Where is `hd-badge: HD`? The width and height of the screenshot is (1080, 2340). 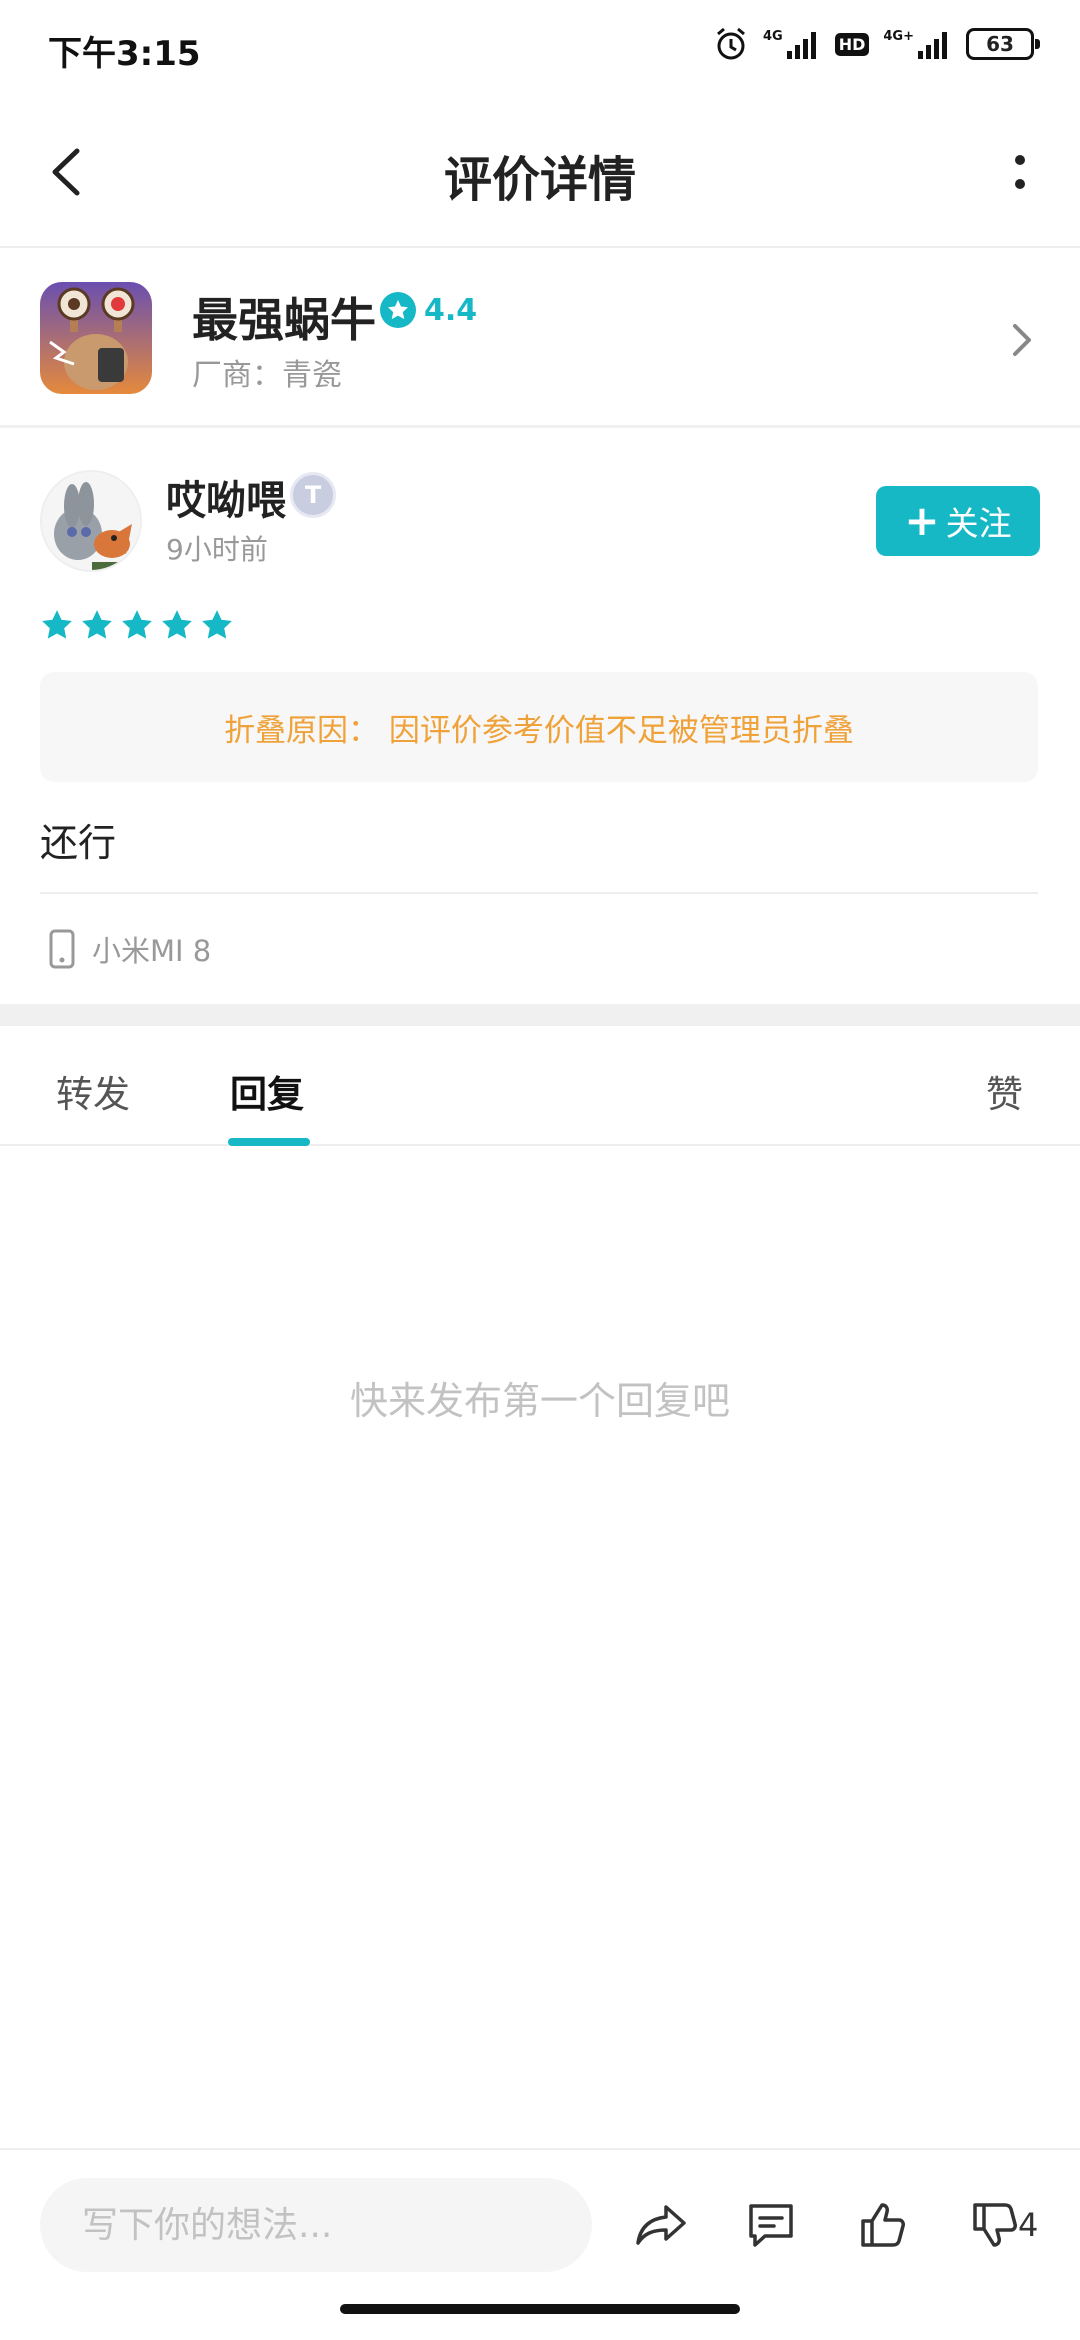 hd-badge: HD is located at coordinates (852, 44).